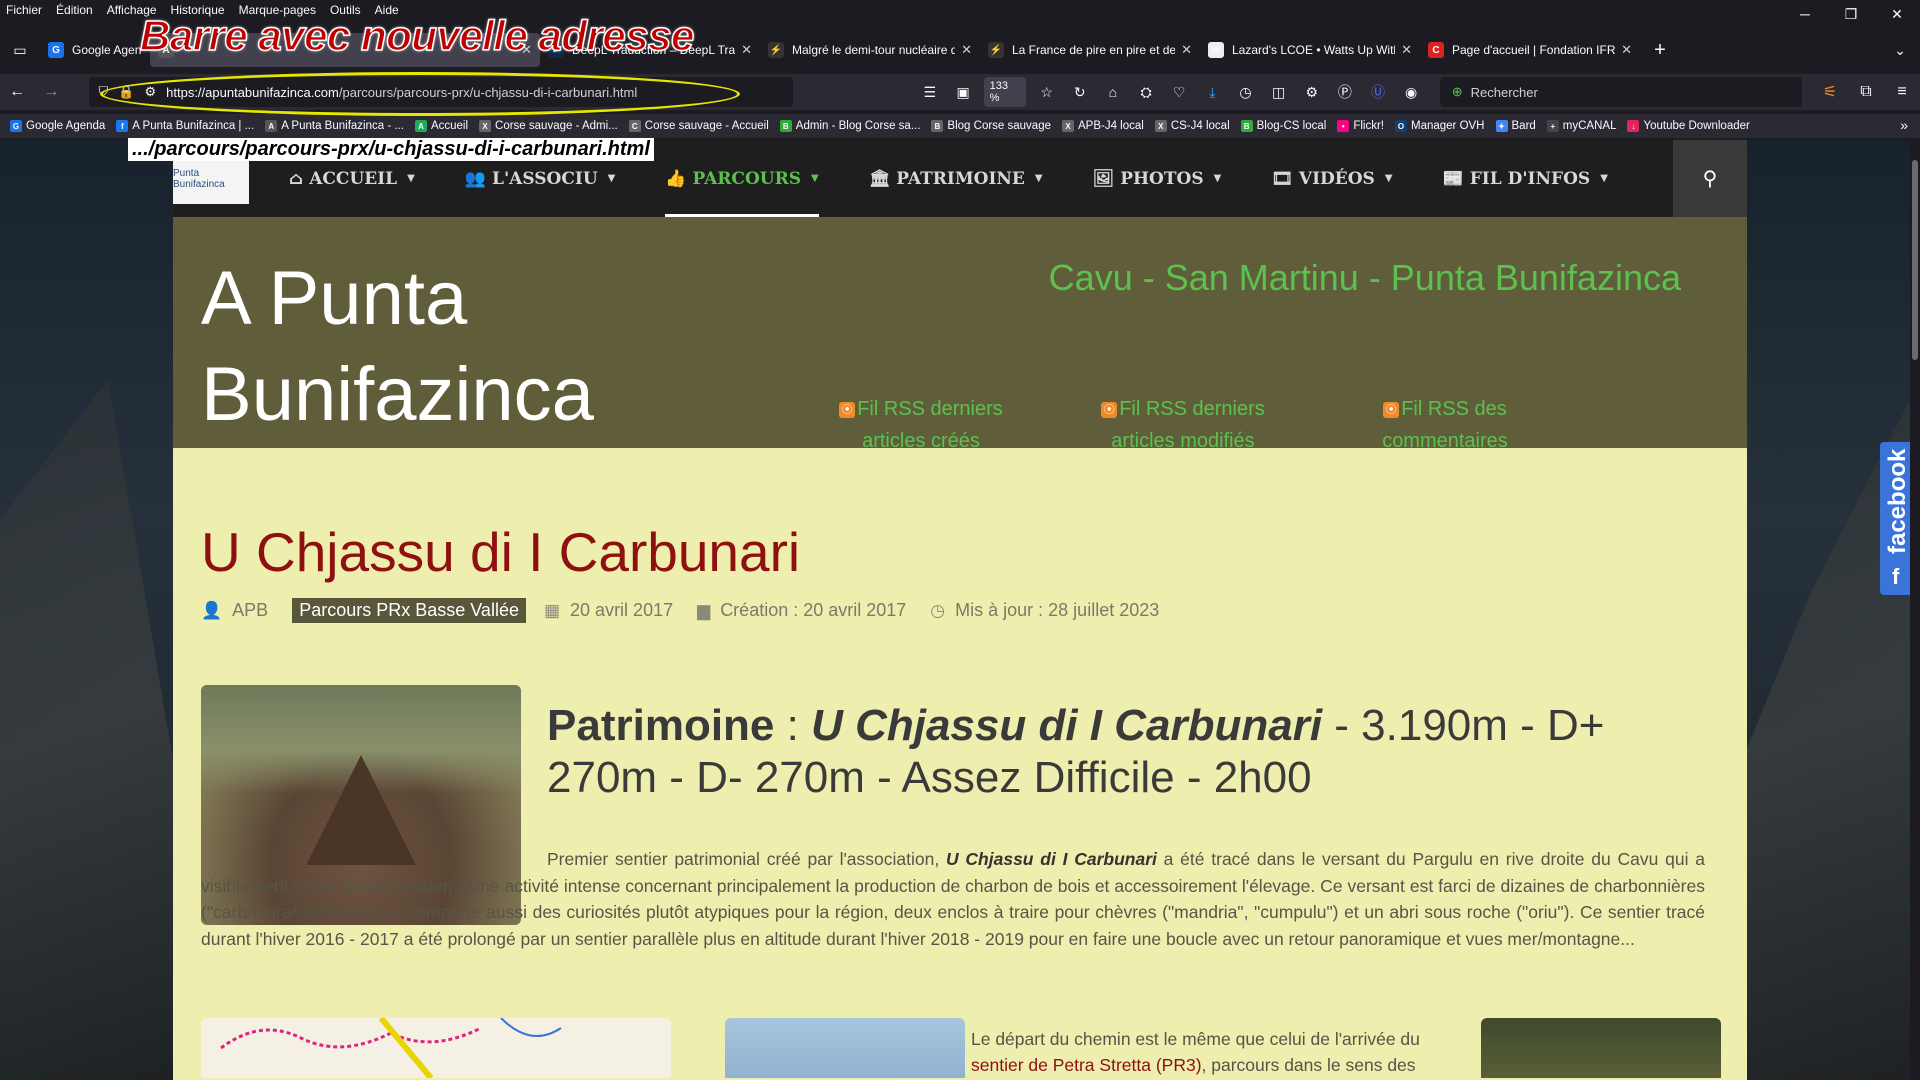 This screenshot has width=1920, height=1080. I want to click on scrollbar-thumb, so click(1915, 260).